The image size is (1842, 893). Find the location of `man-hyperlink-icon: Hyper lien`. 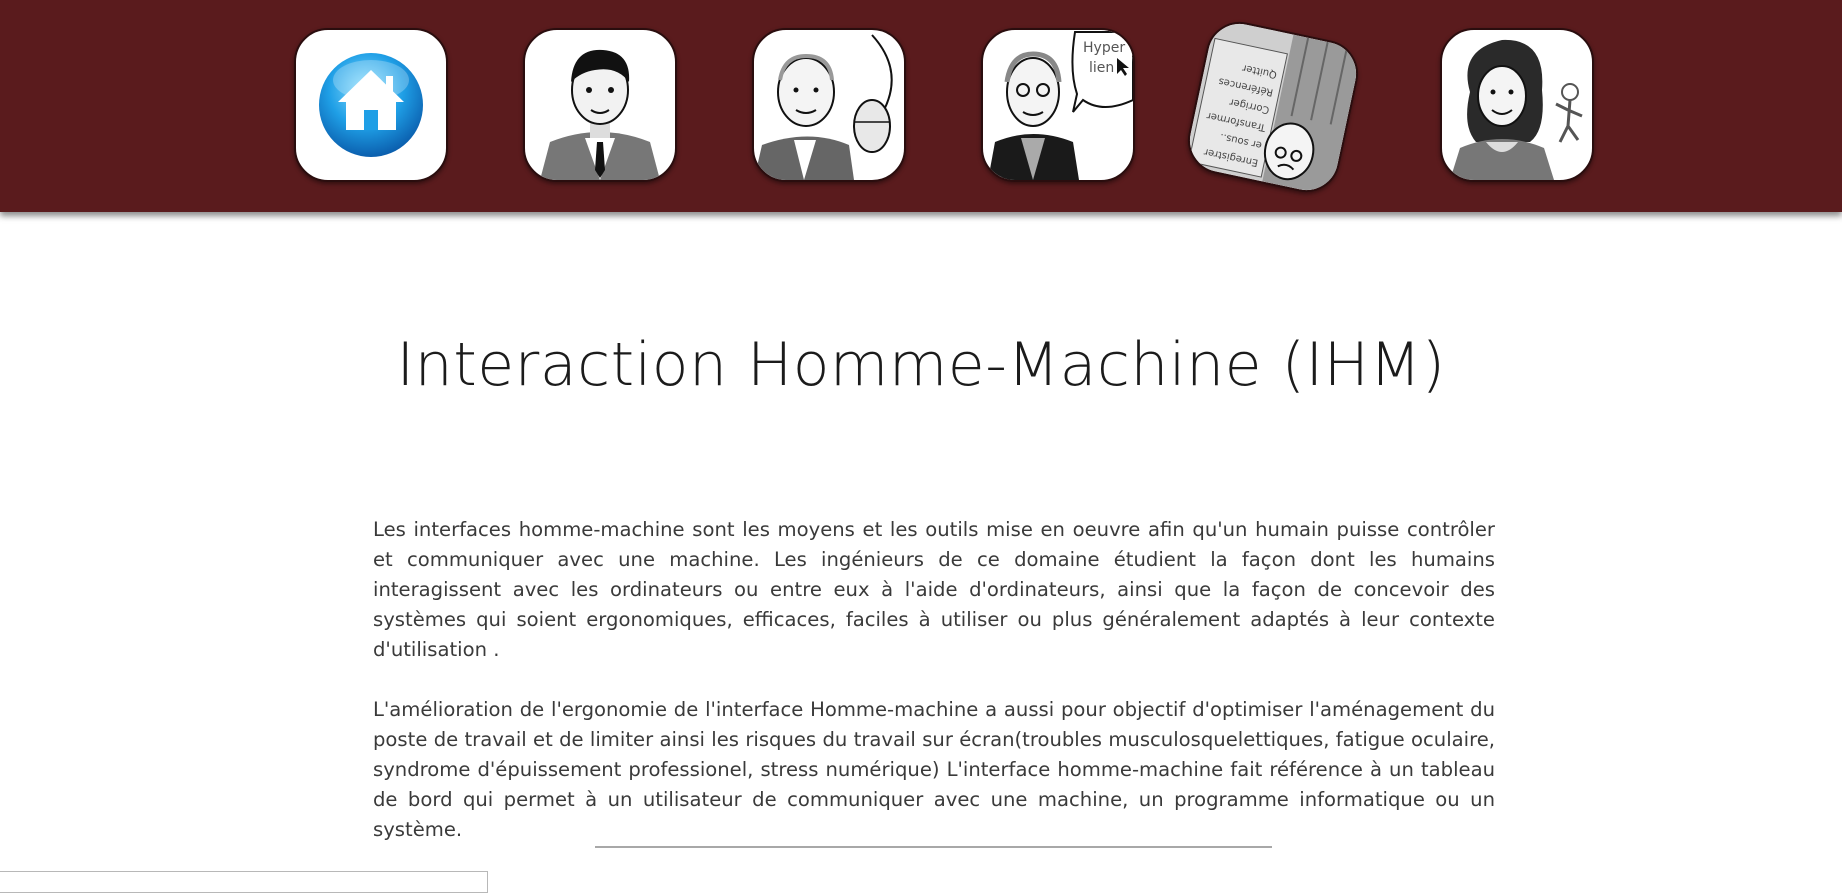

man-hyperlink-icon: Hyper lien is located at coordinates (1060, 105).